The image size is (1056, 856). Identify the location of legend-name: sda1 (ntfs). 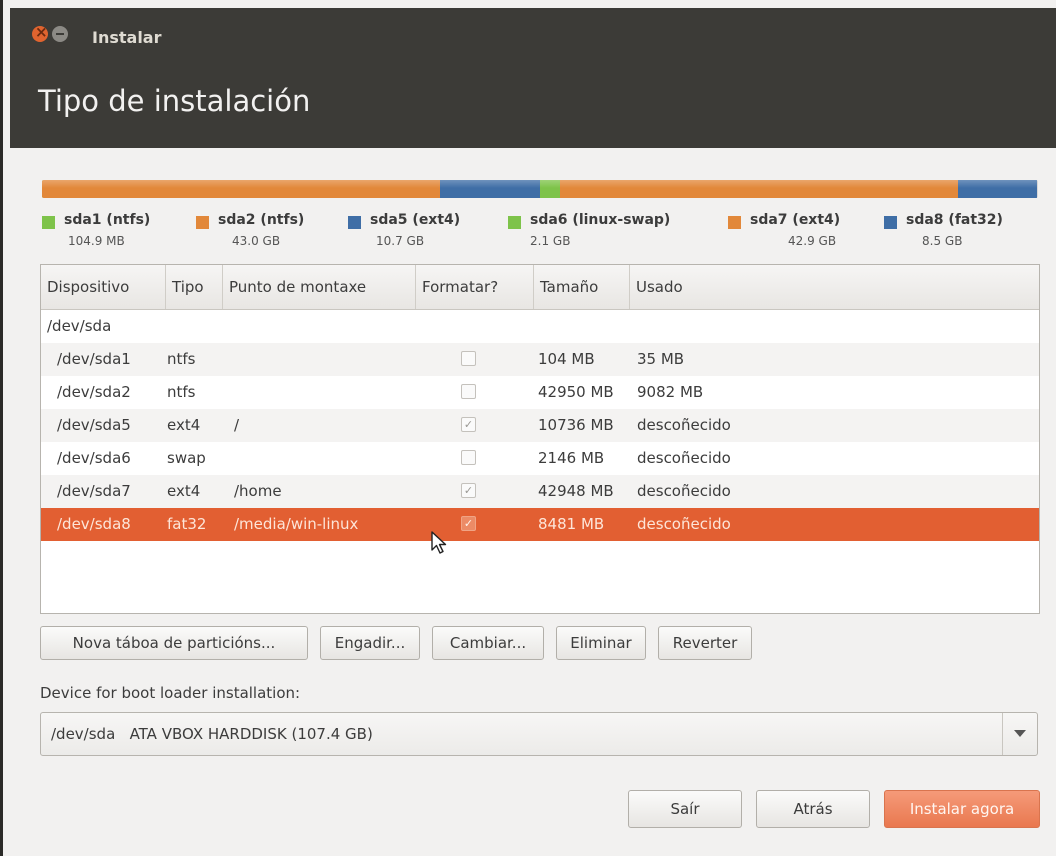
(107, 220).